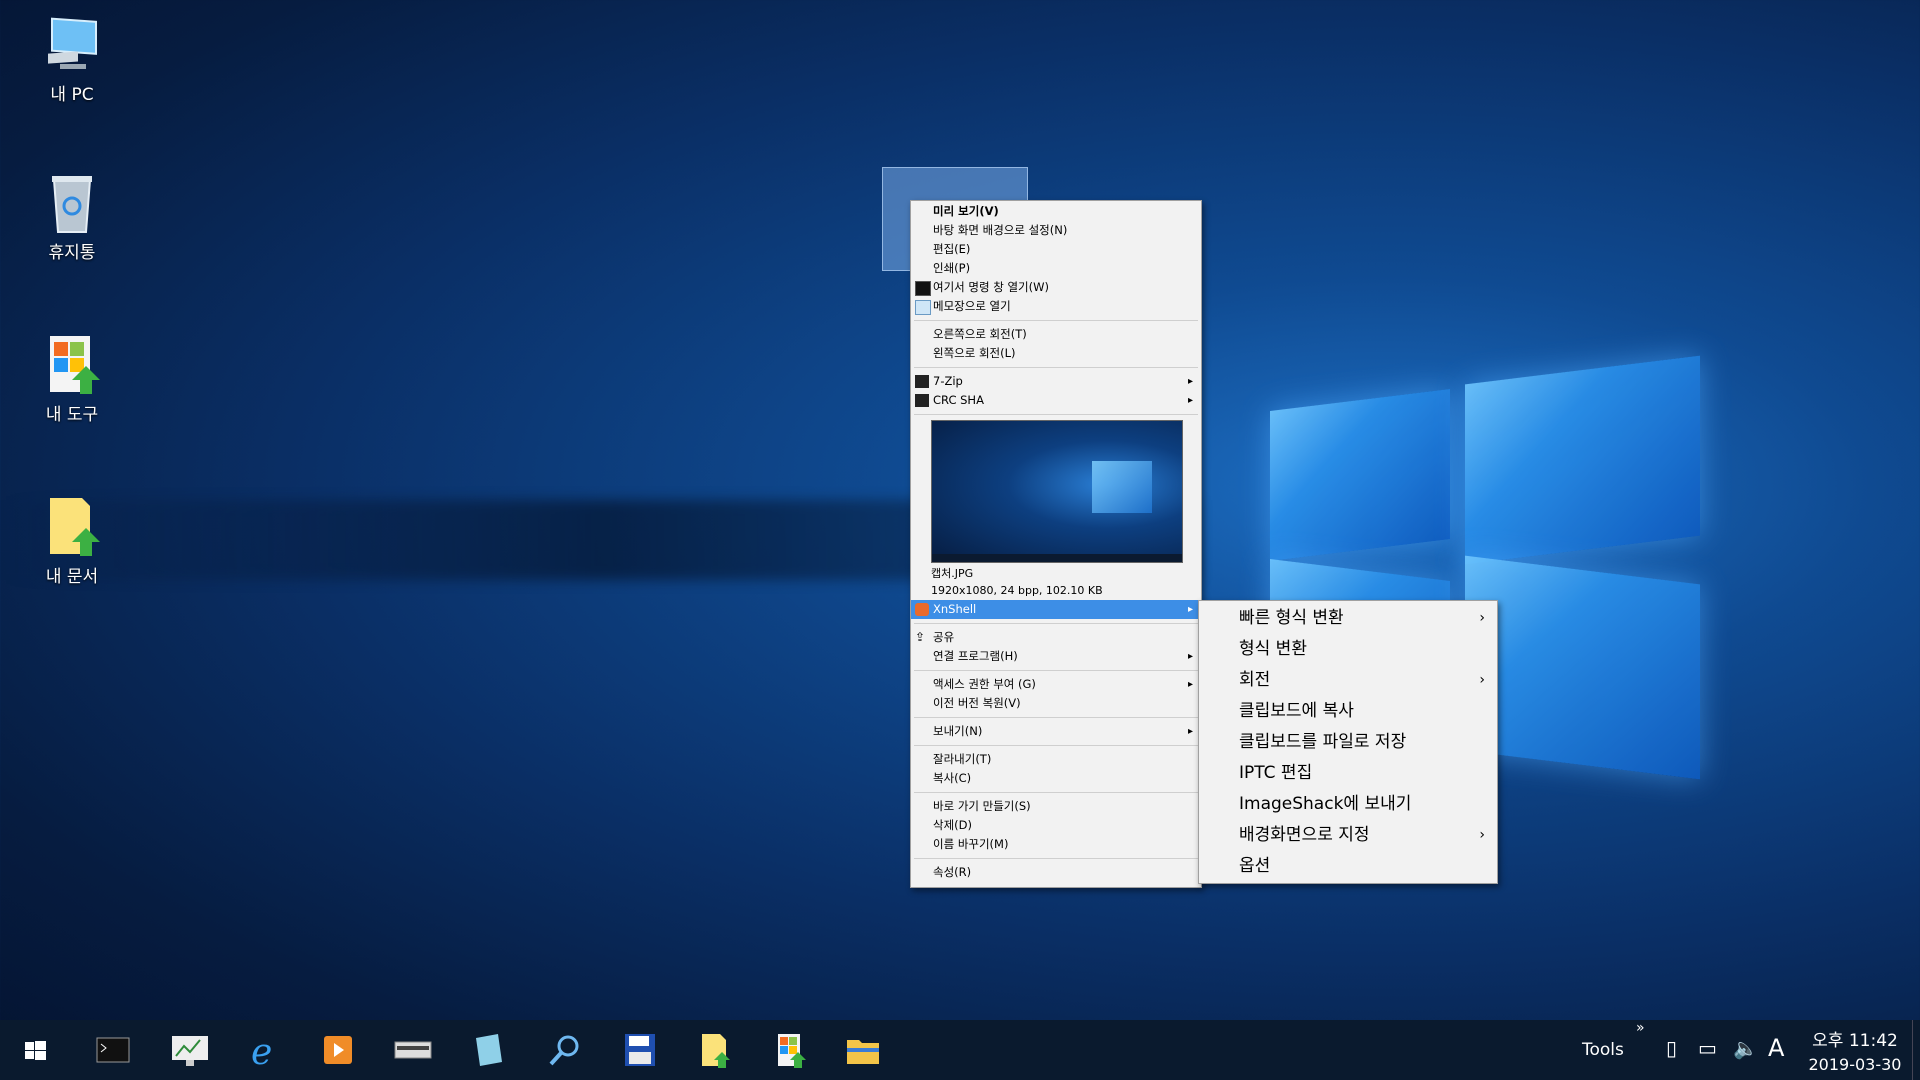 The image size is (1920, 1080). What do you see at coordinates (1603, 1050) in the screenshot?
I see `toolbar-tools-label: Tools` at bounding box center [1603, 1050].